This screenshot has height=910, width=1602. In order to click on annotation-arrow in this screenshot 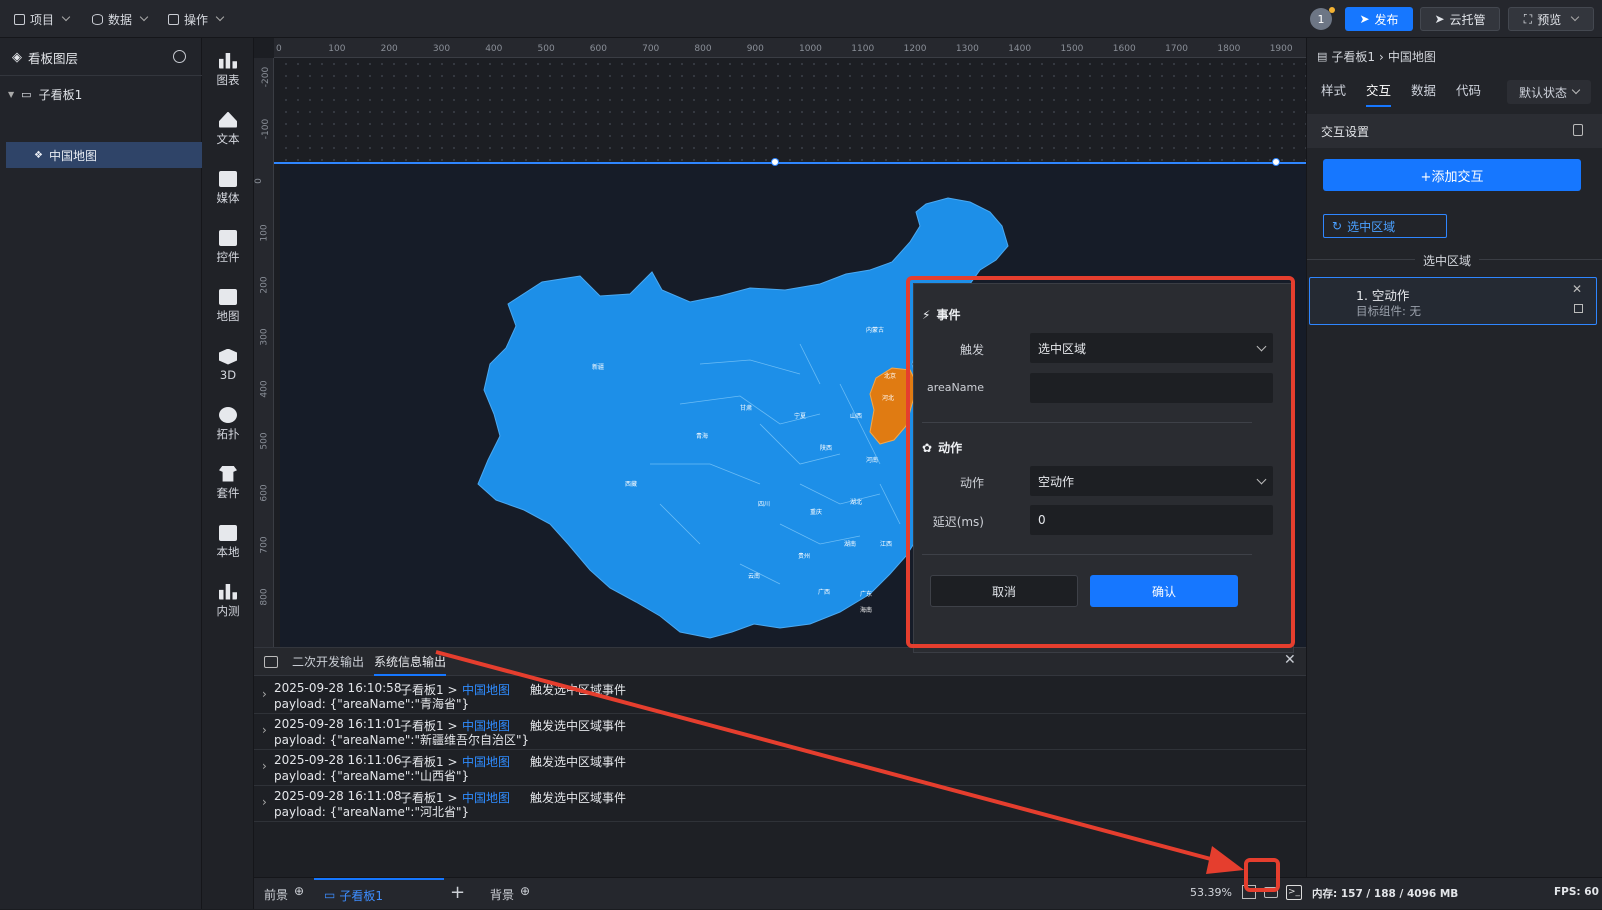, I will do `click(839, 762)`.